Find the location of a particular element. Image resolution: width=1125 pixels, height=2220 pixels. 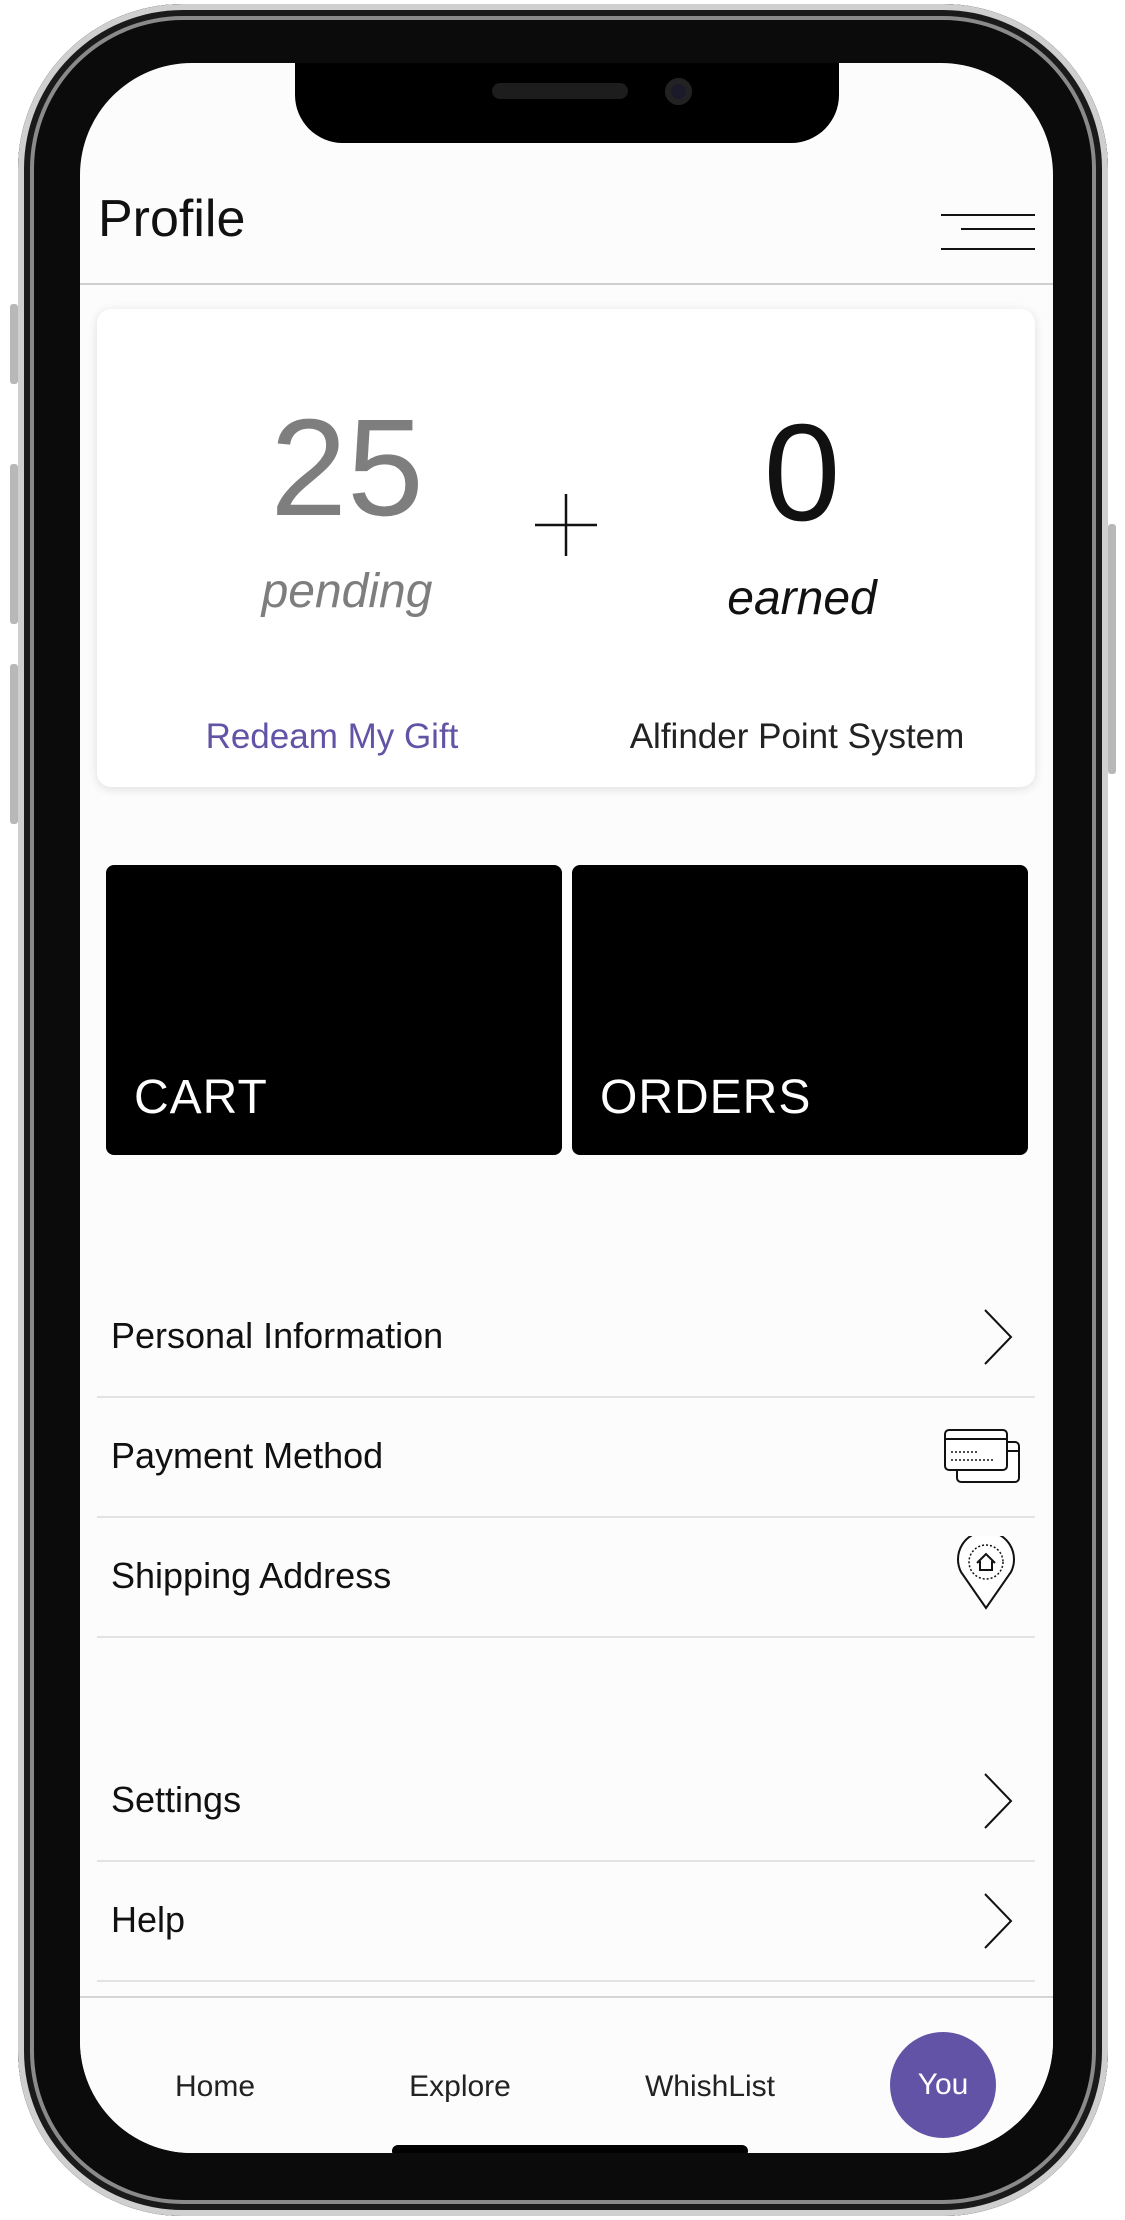

earned-points-value: 0 is located at coordinates (802, 473).